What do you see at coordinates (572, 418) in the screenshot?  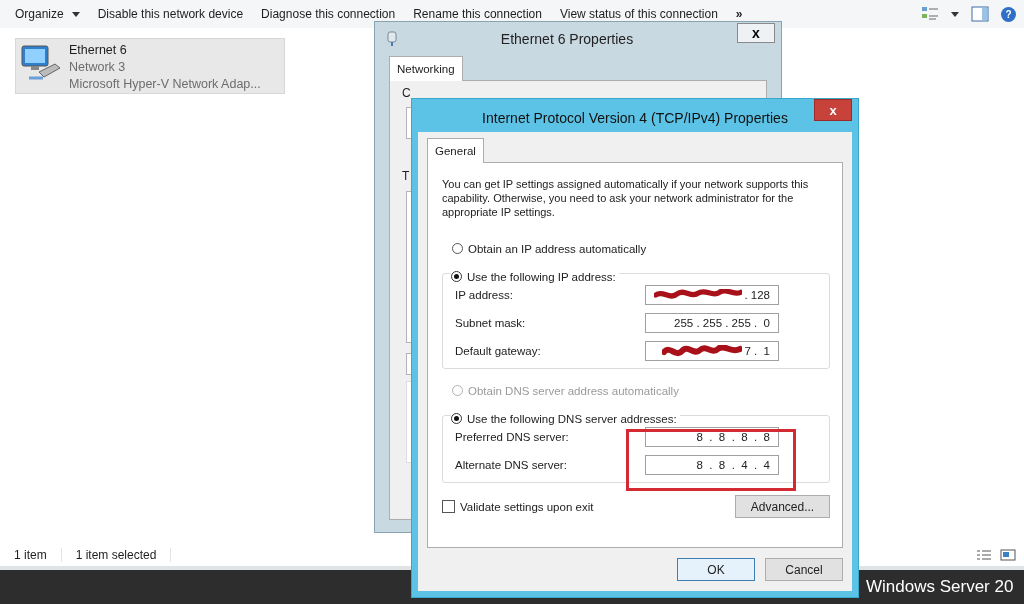 I see `radio-label: Use the following DNS server addresses:` at bounding box center [572, 418].